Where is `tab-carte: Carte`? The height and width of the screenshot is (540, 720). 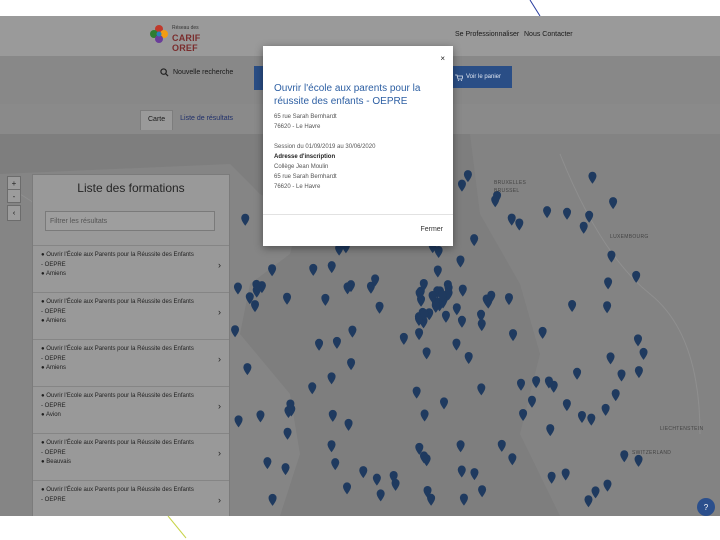 tab-carte: Carte is located at coordinates (157, 120).